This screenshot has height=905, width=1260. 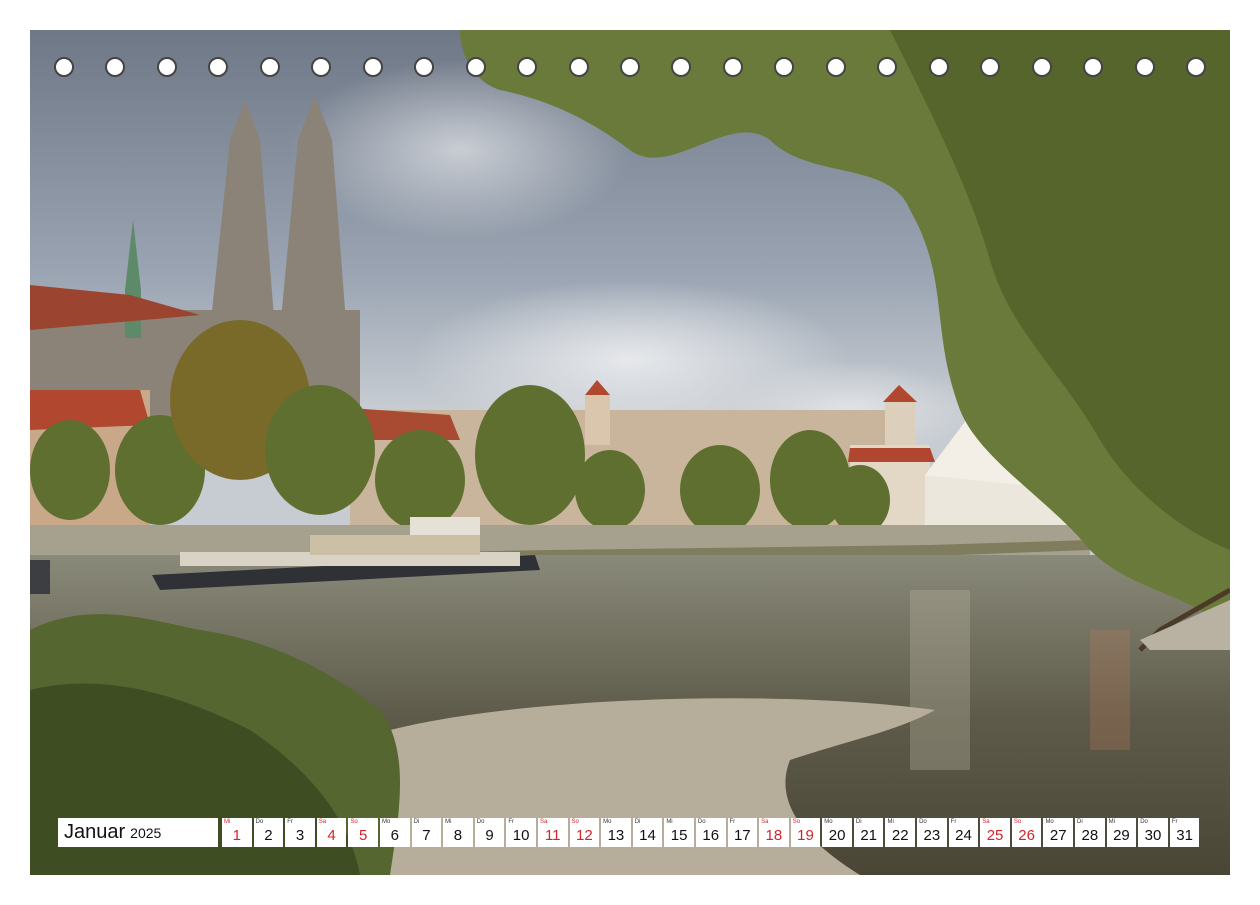 What do you see at coordinates (900, 835) in the screenshot?
I see `day-number: 22` at bounding box center [900, 835].